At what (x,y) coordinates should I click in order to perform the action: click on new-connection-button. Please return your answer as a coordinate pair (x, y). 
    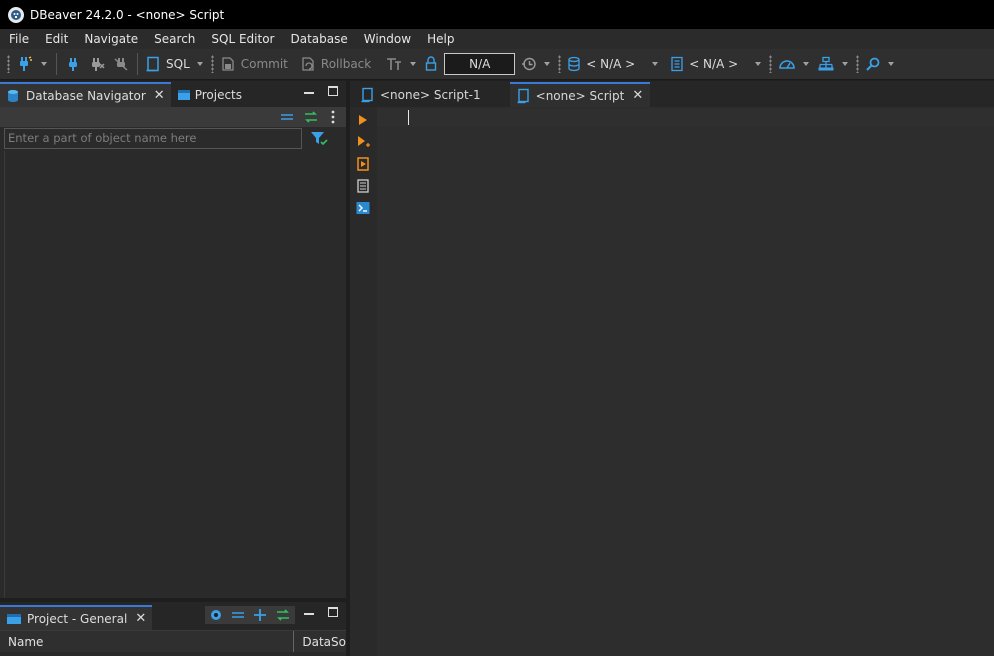
    Looking at the image, I should click on (25, 64).